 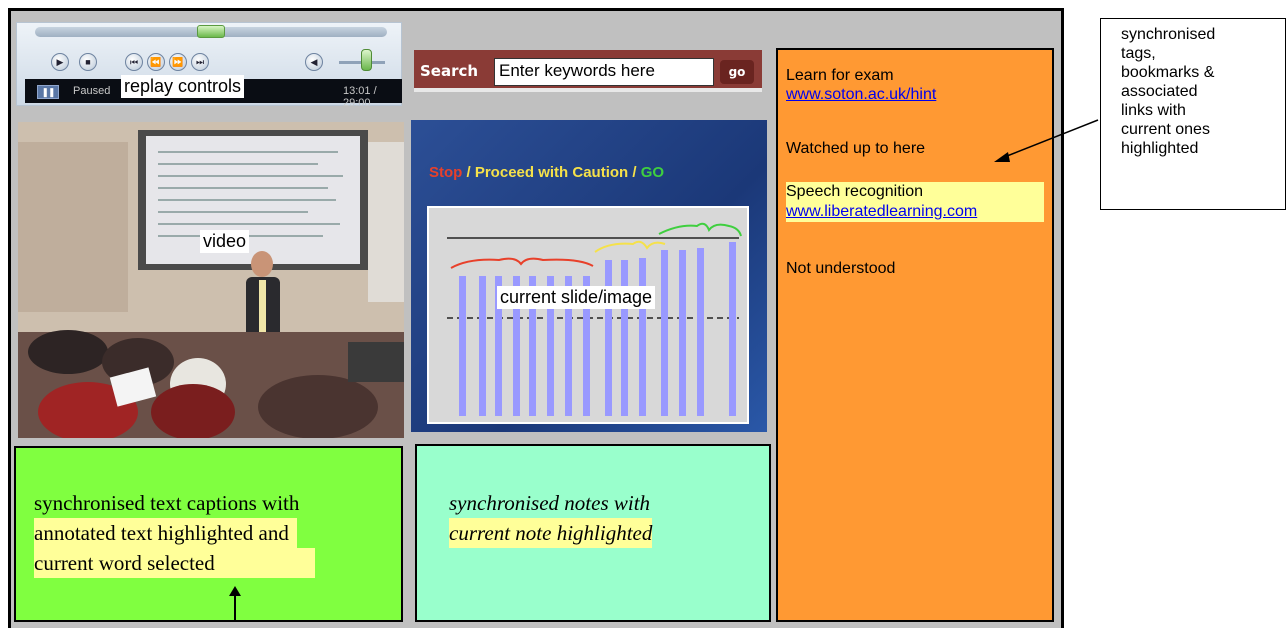 I want to click on tag-text: Watched up to here, so click(x=856, y=148).